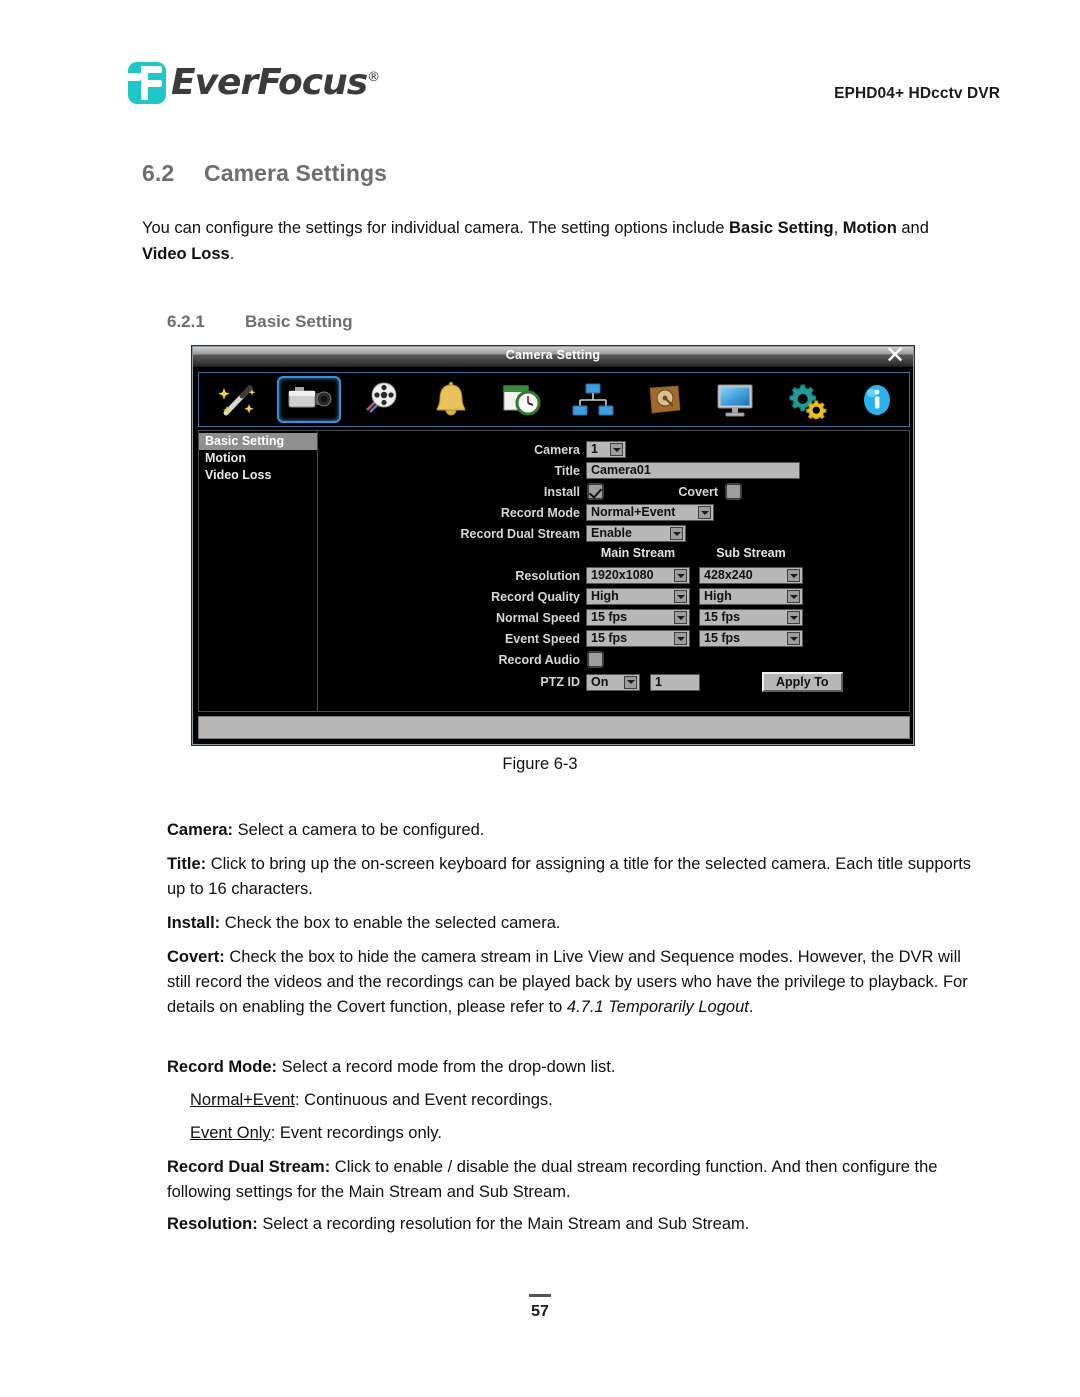 This screenshot has width=1080, height=1397. I want to click on section-number: 6.2, so click(158, 173).